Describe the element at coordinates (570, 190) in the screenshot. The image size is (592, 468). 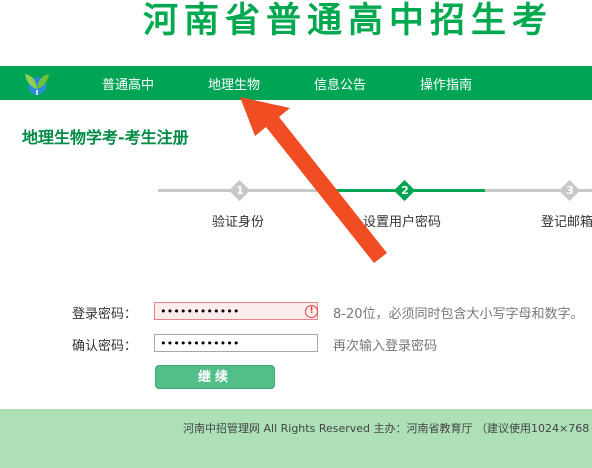
I see `step-3-number: 3` at that location.